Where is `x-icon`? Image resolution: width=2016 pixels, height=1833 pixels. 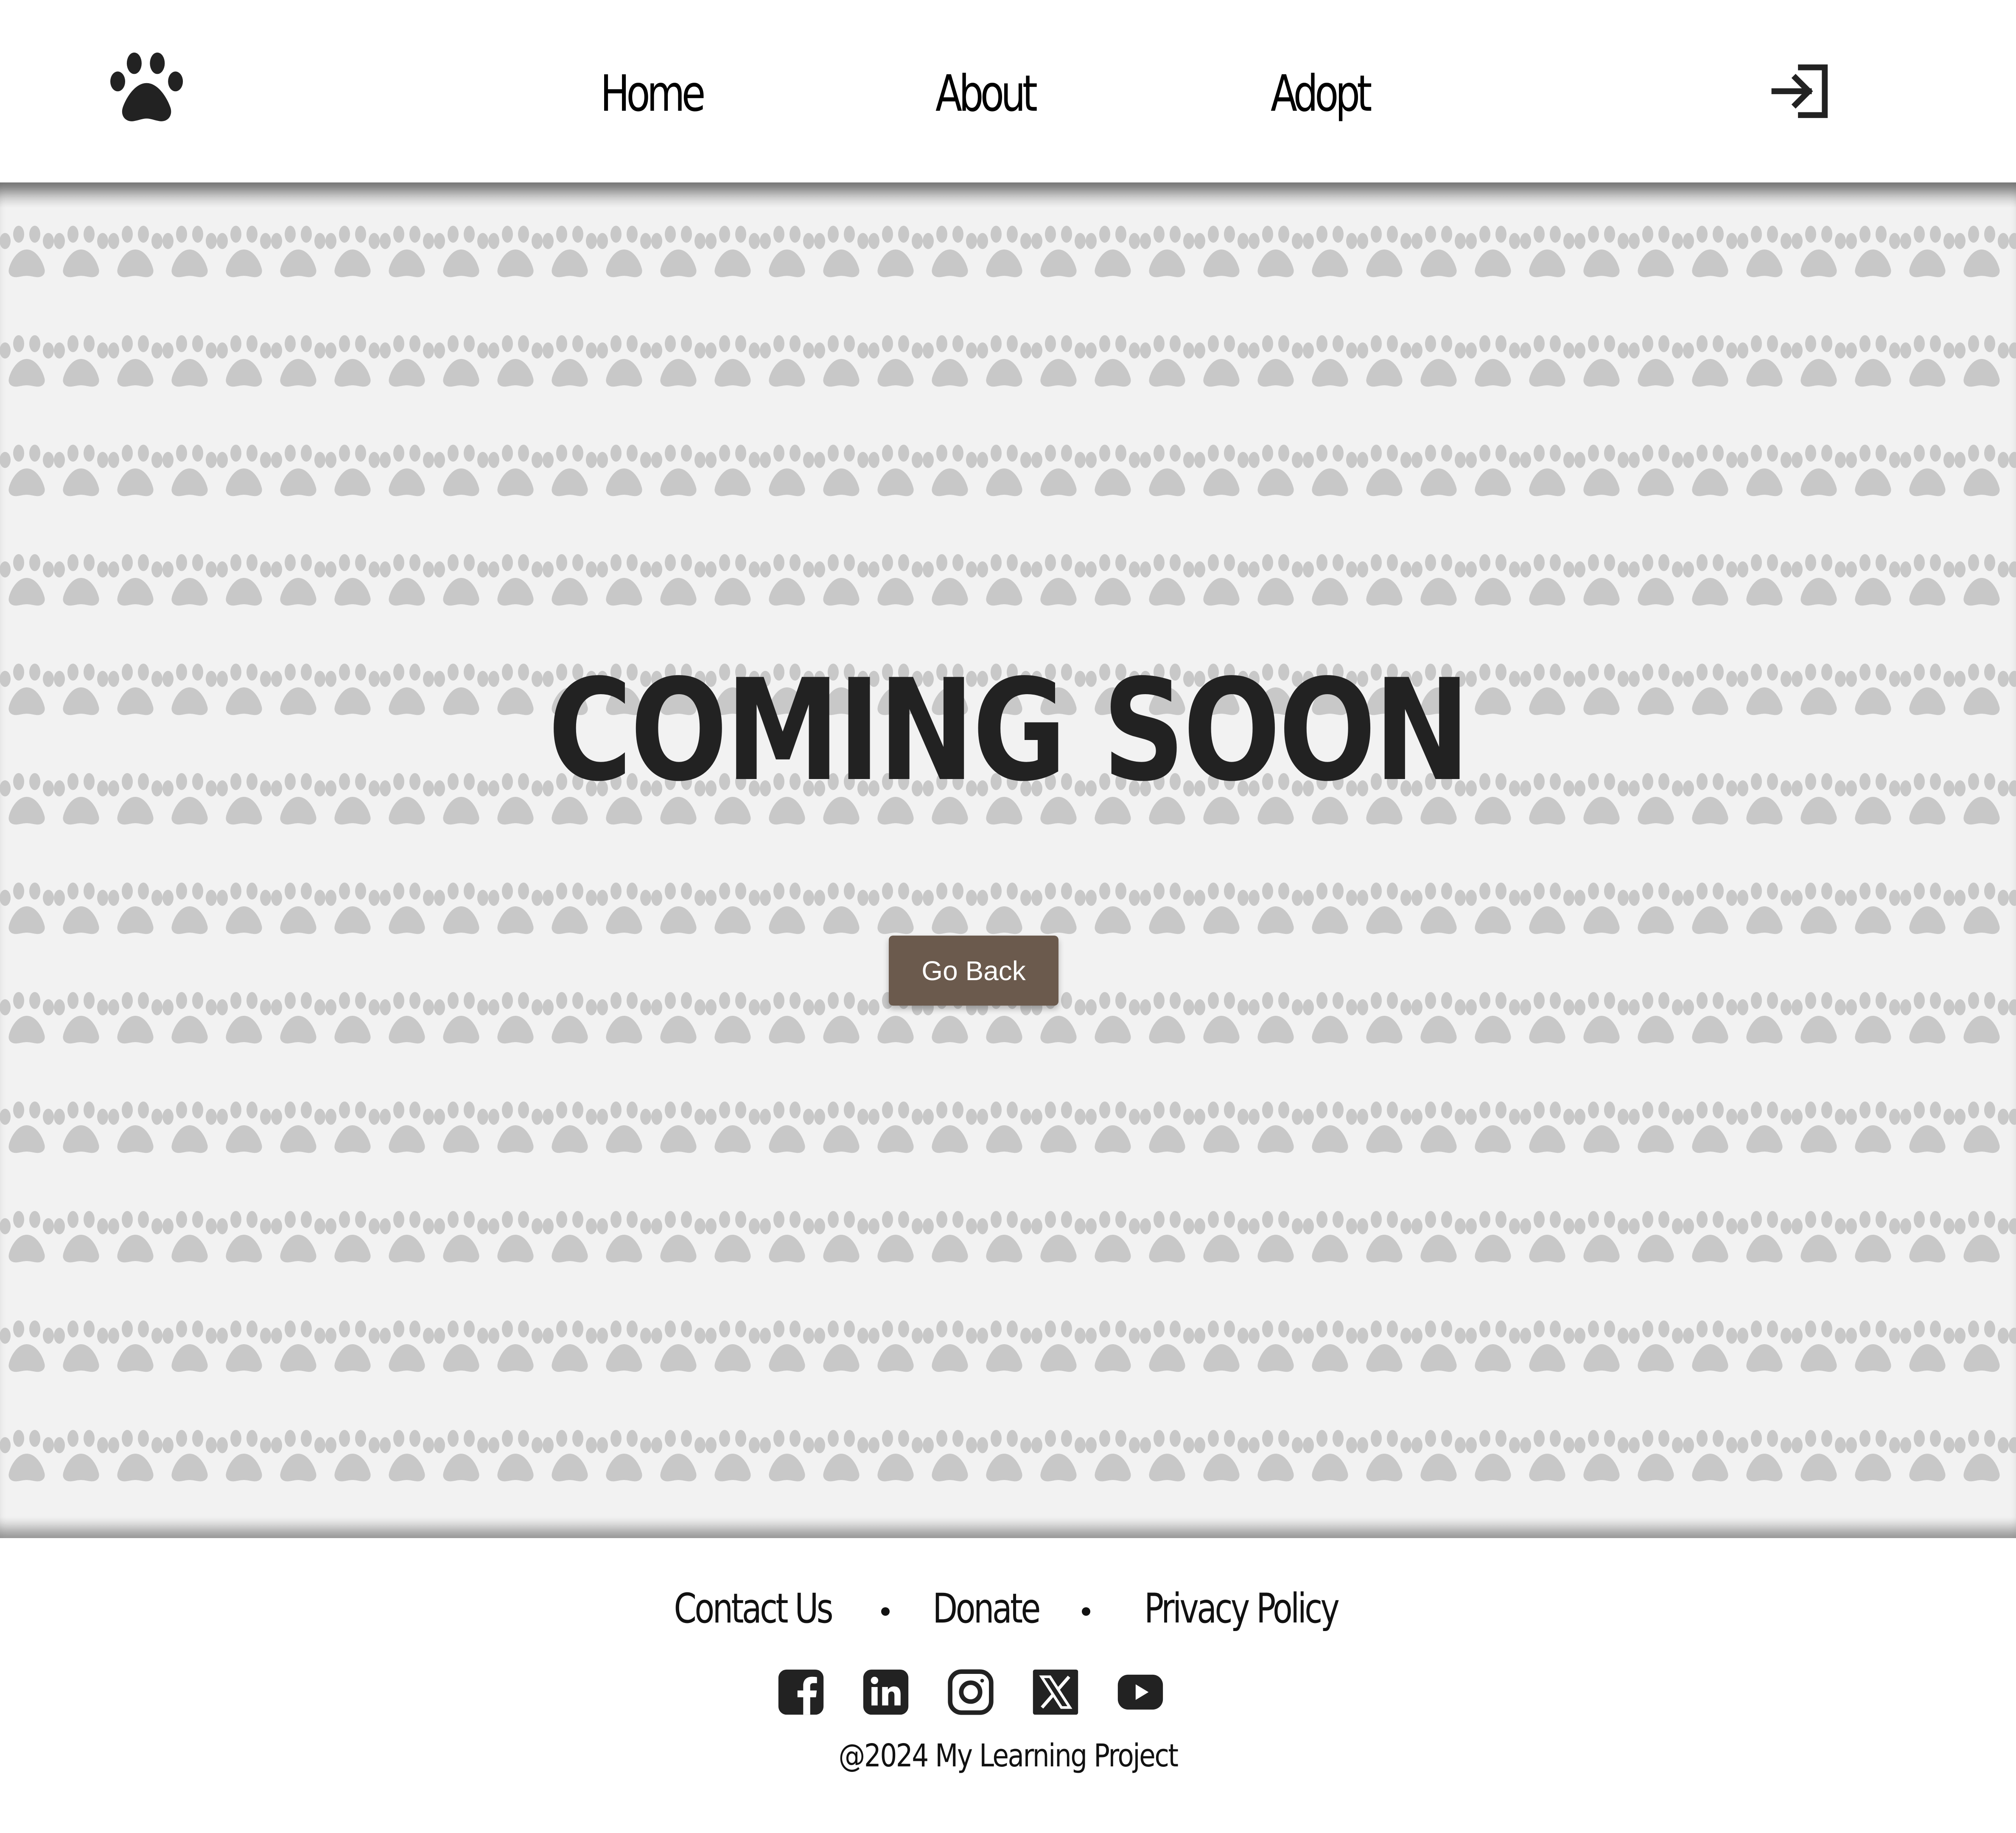
x-icon is located at coordinates (1055, 1692).